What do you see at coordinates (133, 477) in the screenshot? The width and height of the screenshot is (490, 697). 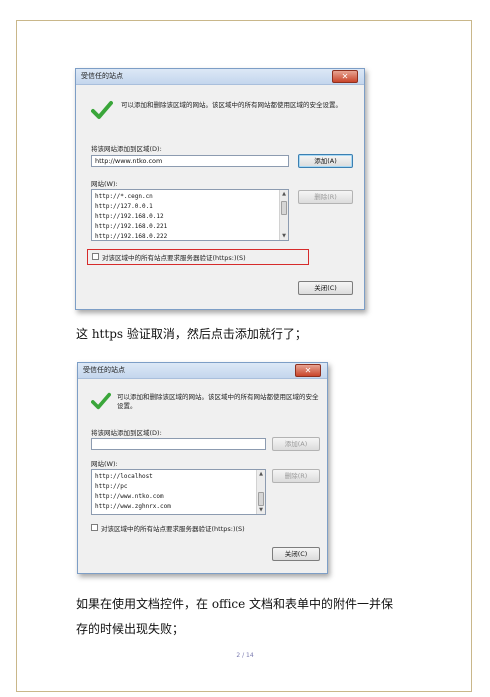 I see `site-list-item: http://localhost` at bounding box center [133, 477].